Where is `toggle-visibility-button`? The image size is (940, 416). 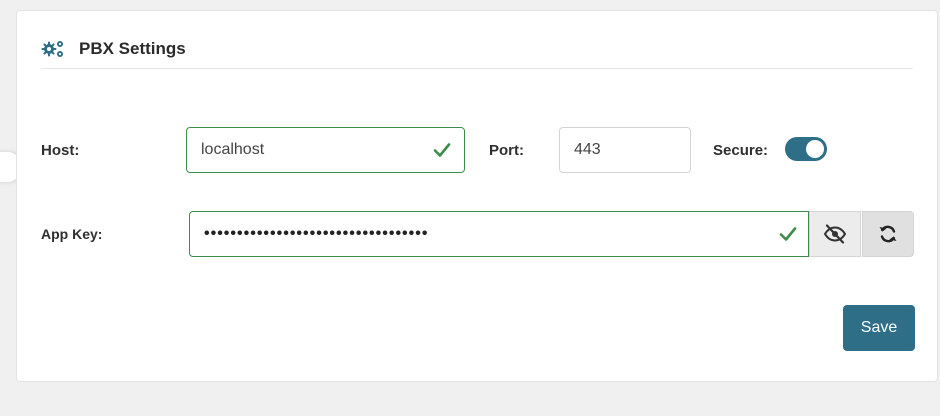 toggle-visibility-button is located at coordinates (835, 234).